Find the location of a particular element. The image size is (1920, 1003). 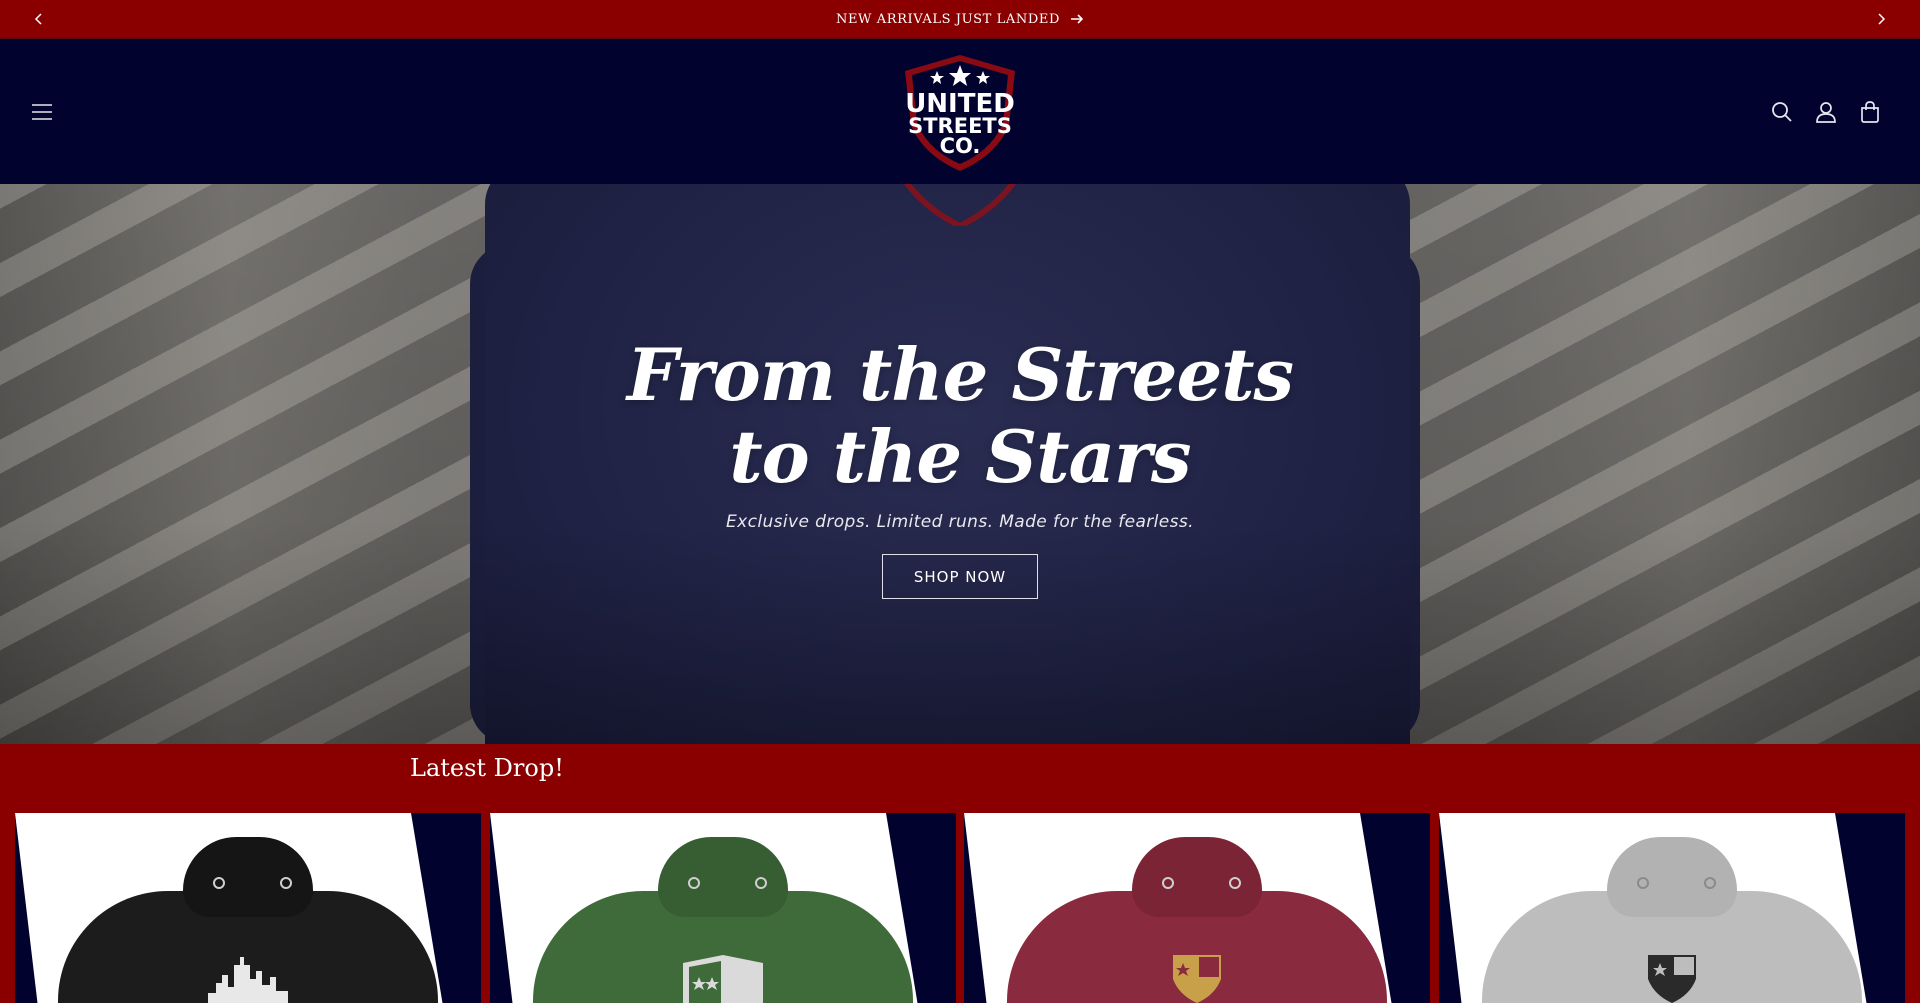

gold-shield-graphic-icon is located at coordinates (1197, 979).